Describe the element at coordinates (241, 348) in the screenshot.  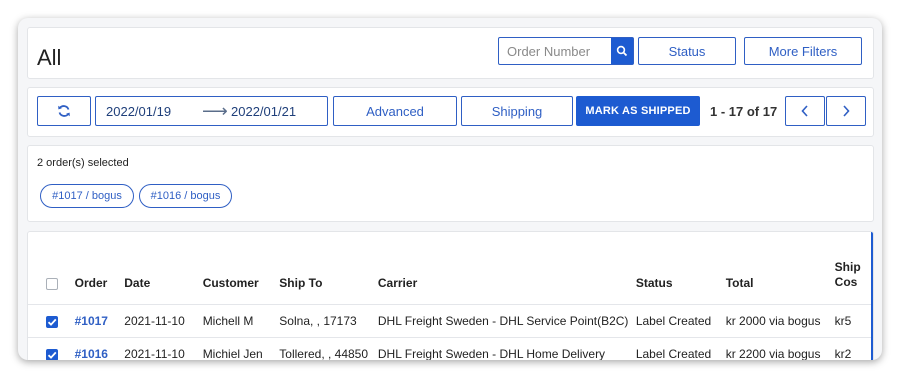
I see `customer-name: Michiel Jen` at that location.